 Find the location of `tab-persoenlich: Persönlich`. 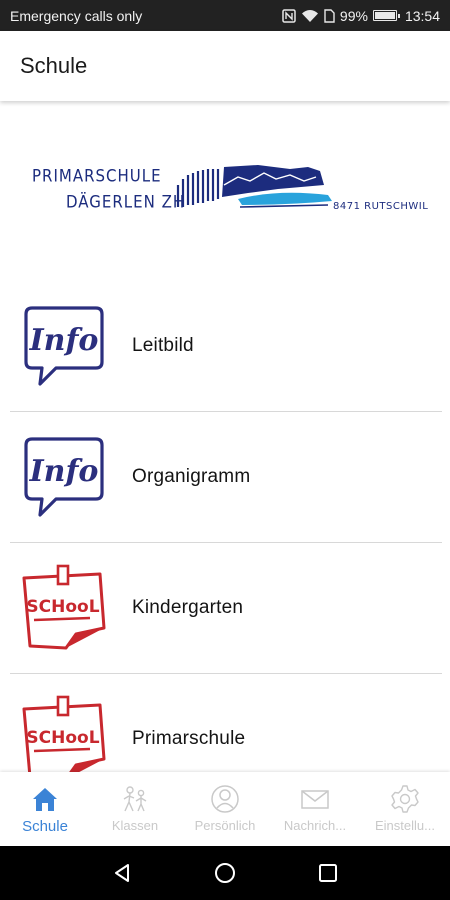

tab-persoenlich: Persönlich is located at coordinates (225, 809).